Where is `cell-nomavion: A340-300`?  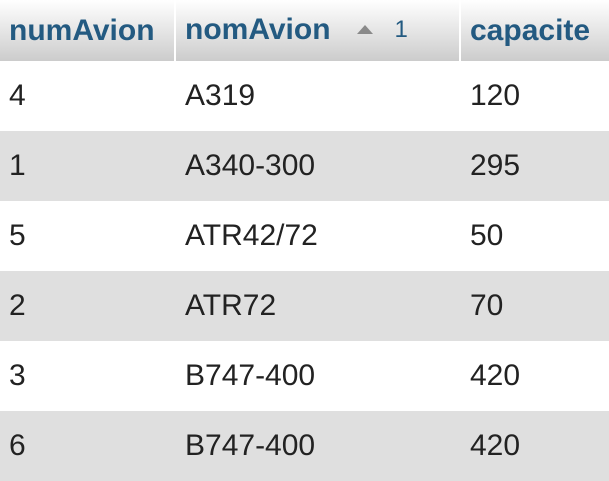 cell-nomavion: A340-300 is located at coordinates (318, 166).